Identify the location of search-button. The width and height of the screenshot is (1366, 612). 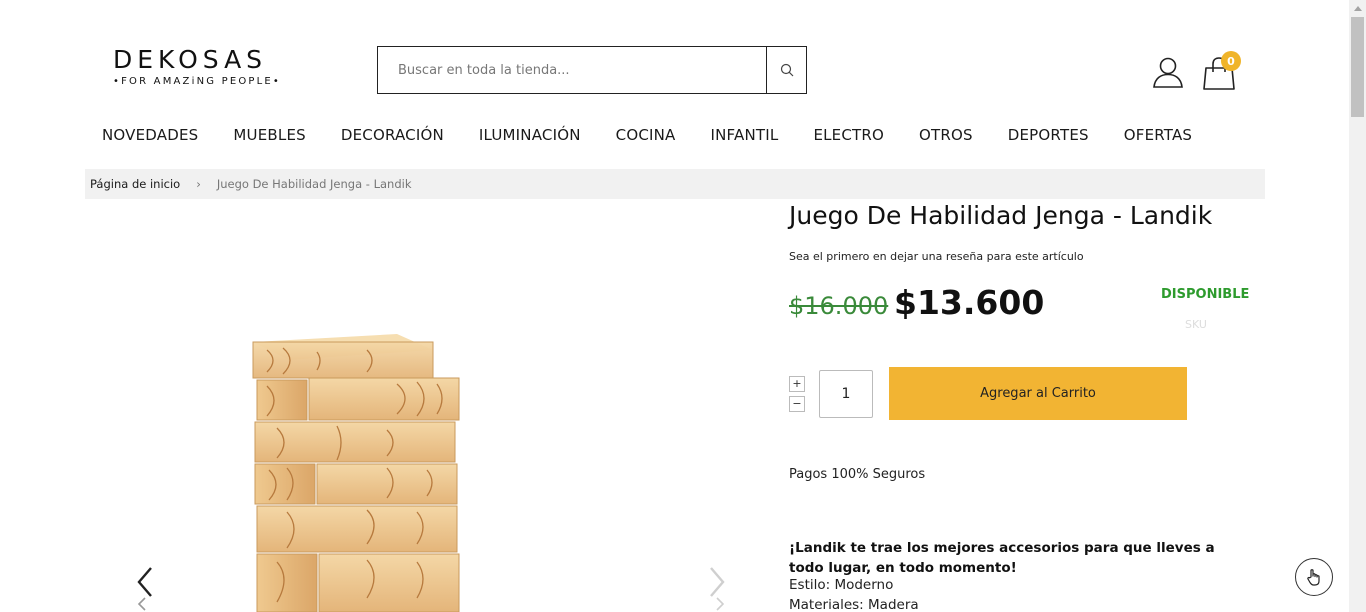
(786, 70).